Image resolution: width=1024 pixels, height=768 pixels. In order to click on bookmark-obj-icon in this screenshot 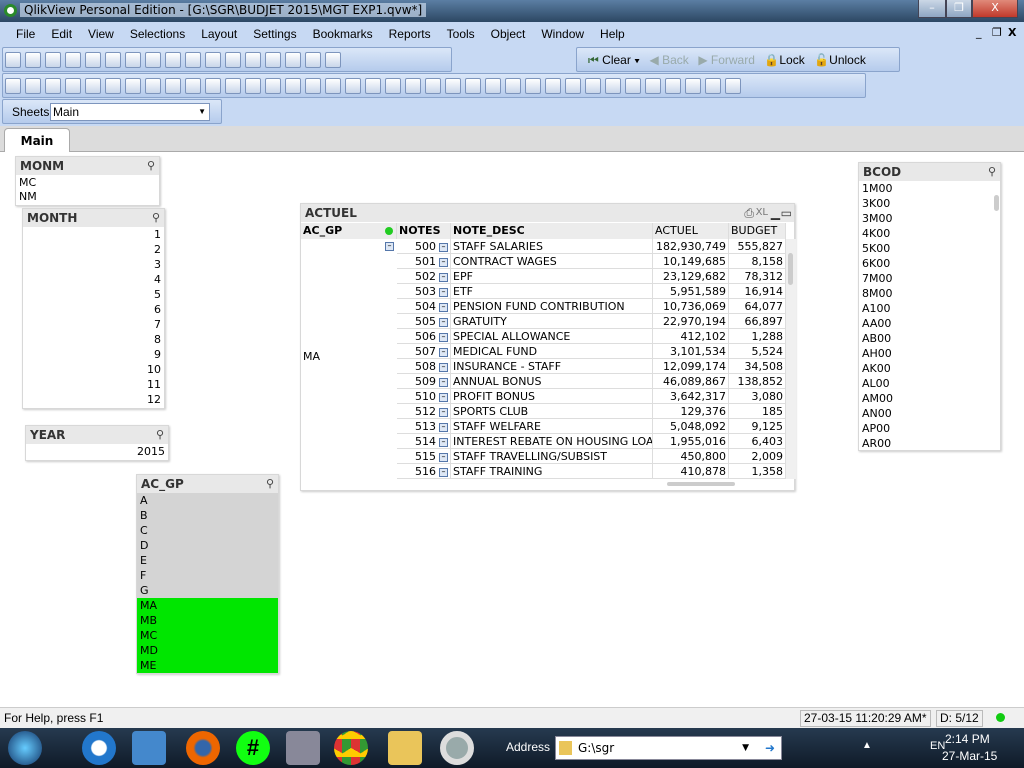, I will do `click(313, 86)`.